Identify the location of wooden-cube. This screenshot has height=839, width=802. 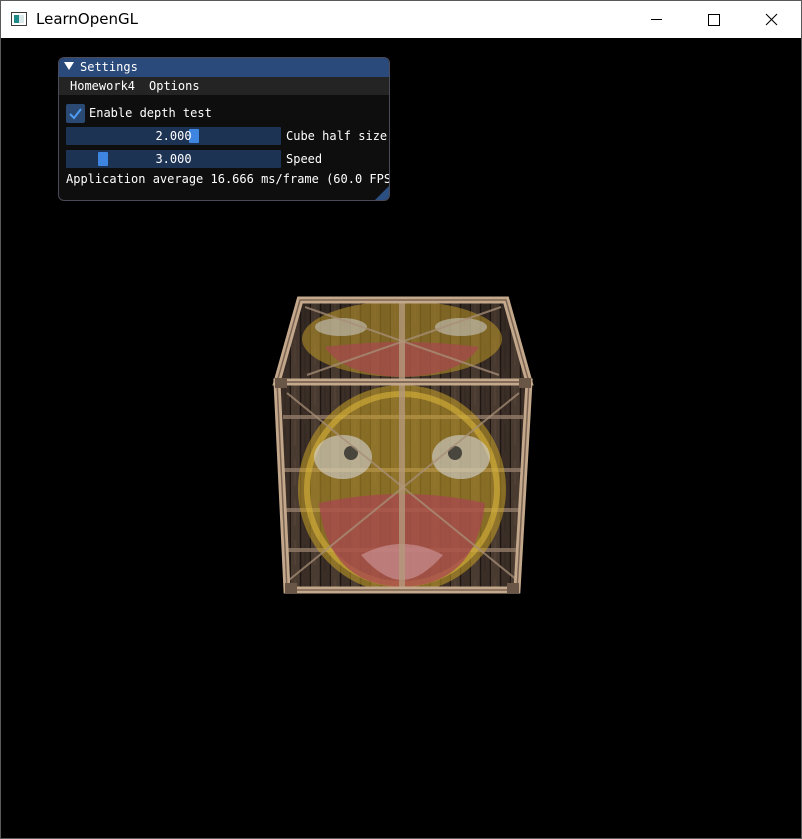
(403, 445).